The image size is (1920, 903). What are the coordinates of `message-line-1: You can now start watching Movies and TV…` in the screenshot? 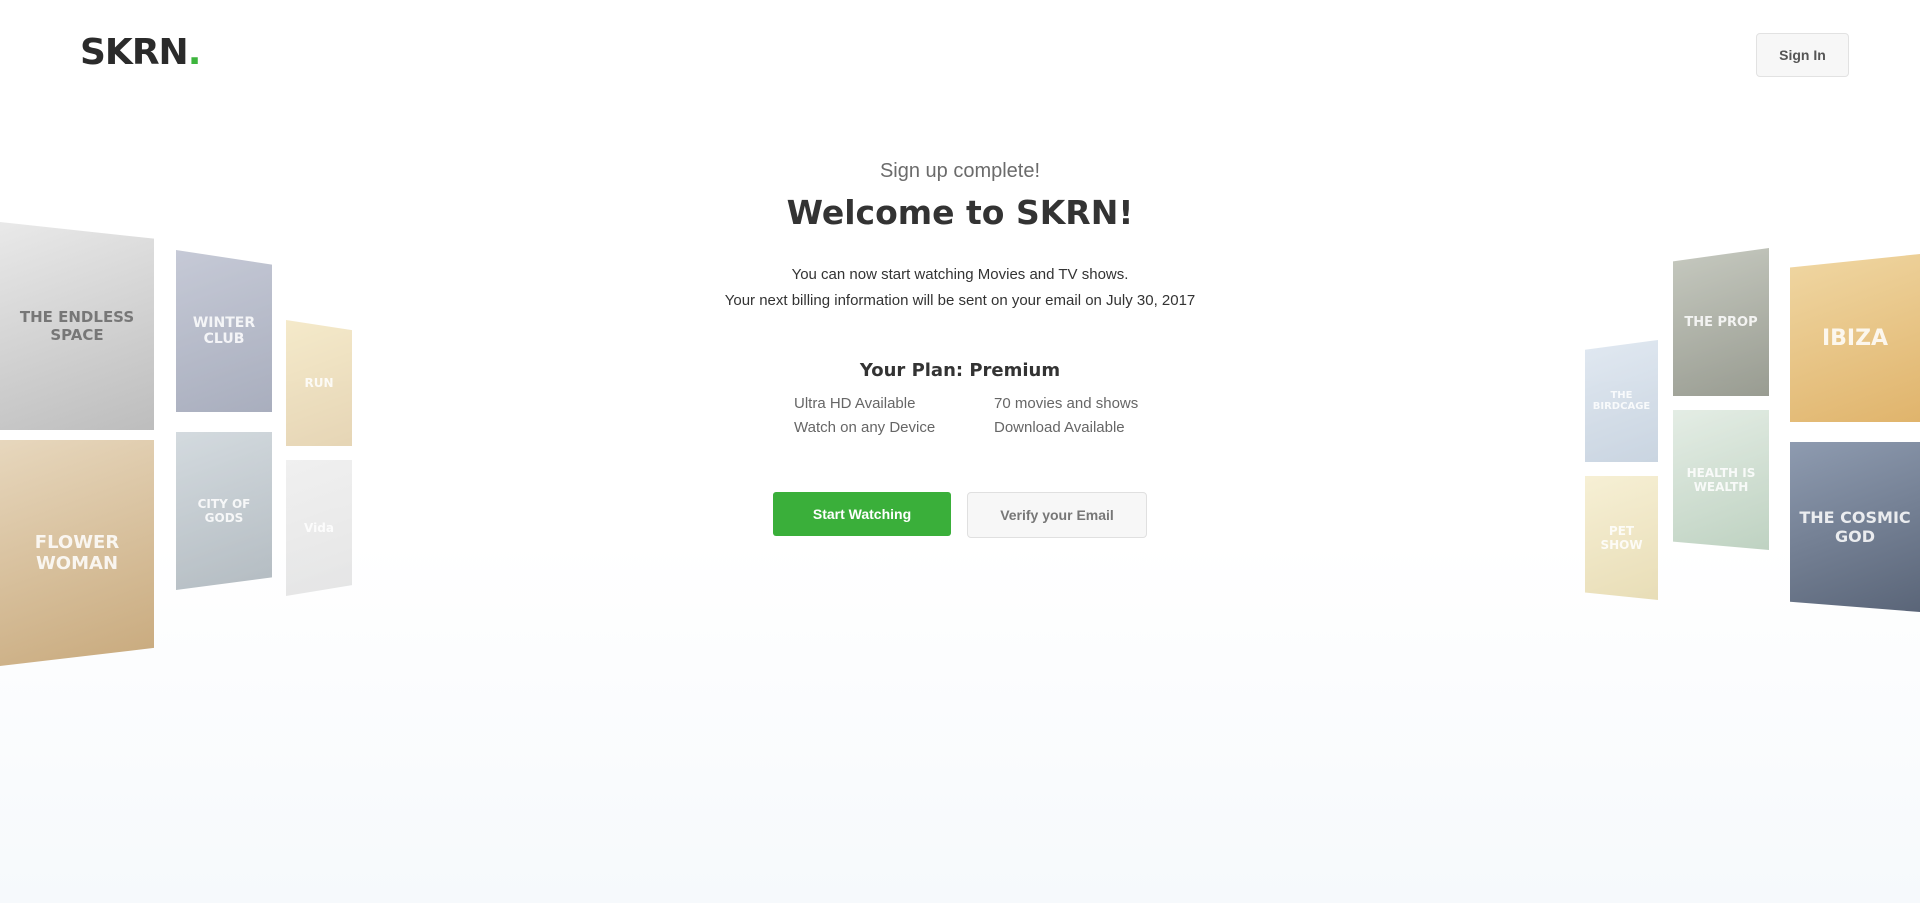 It's located at (960, 274).